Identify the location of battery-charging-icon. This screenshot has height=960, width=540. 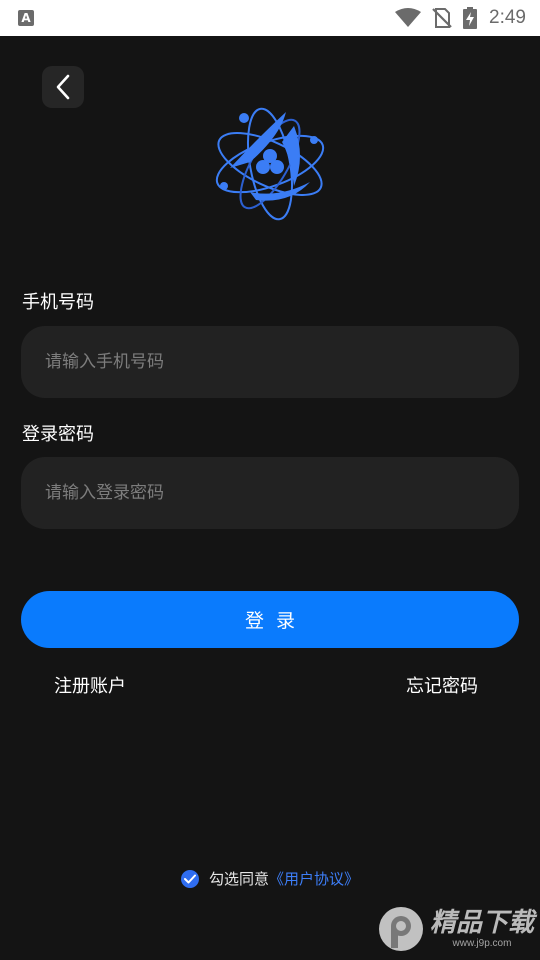
(470, 18).